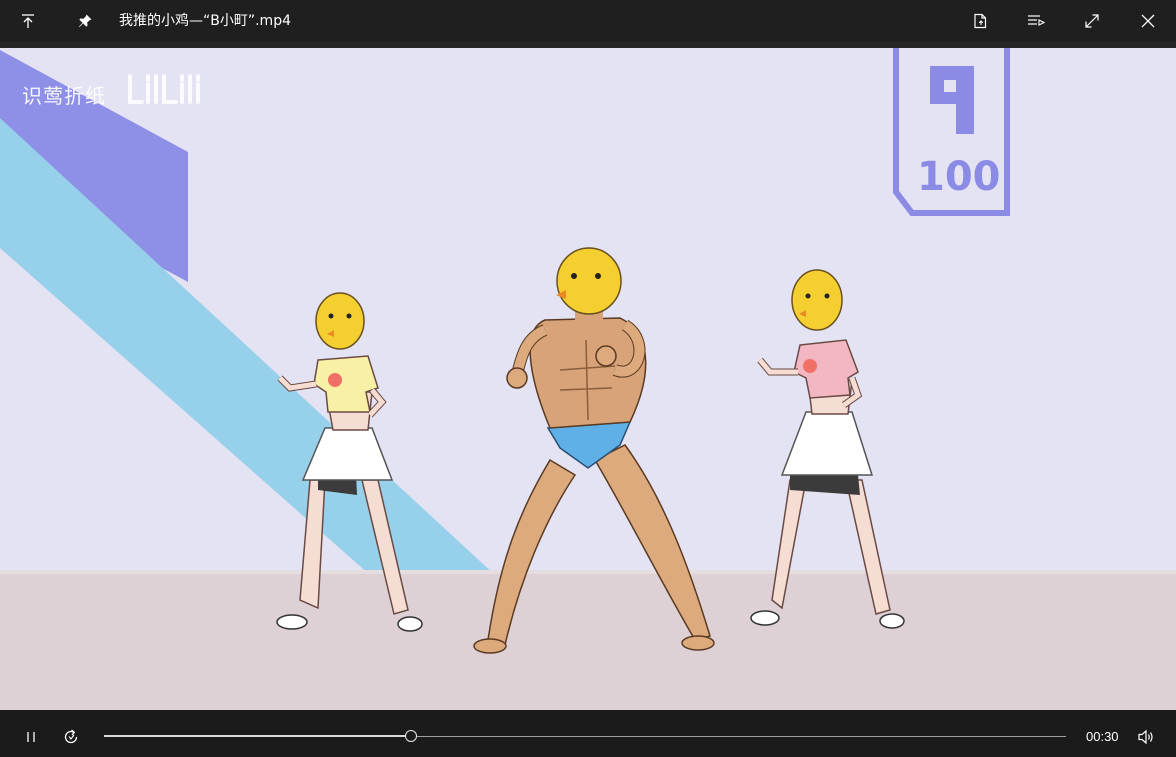 This screenshot has height=757, width=1176. I want to click on fullscreen-button, so click(1092, 21).